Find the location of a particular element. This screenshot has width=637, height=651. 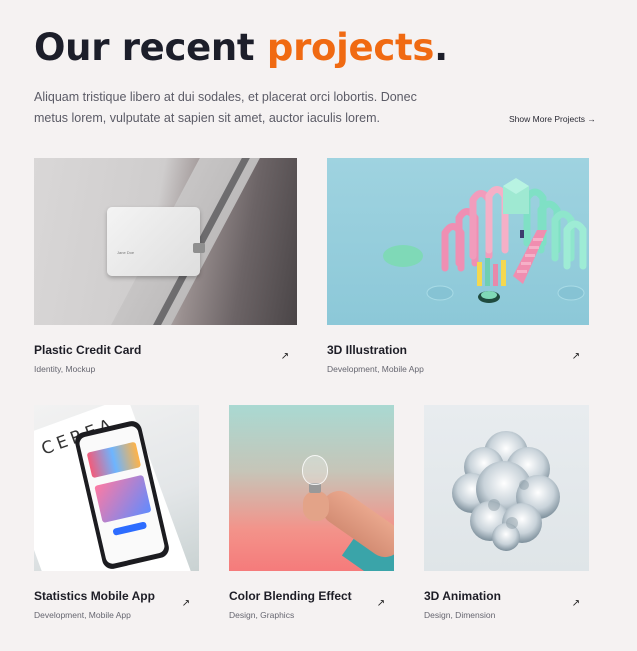

project-image-3d-animation is located at coordinates (506, 488).